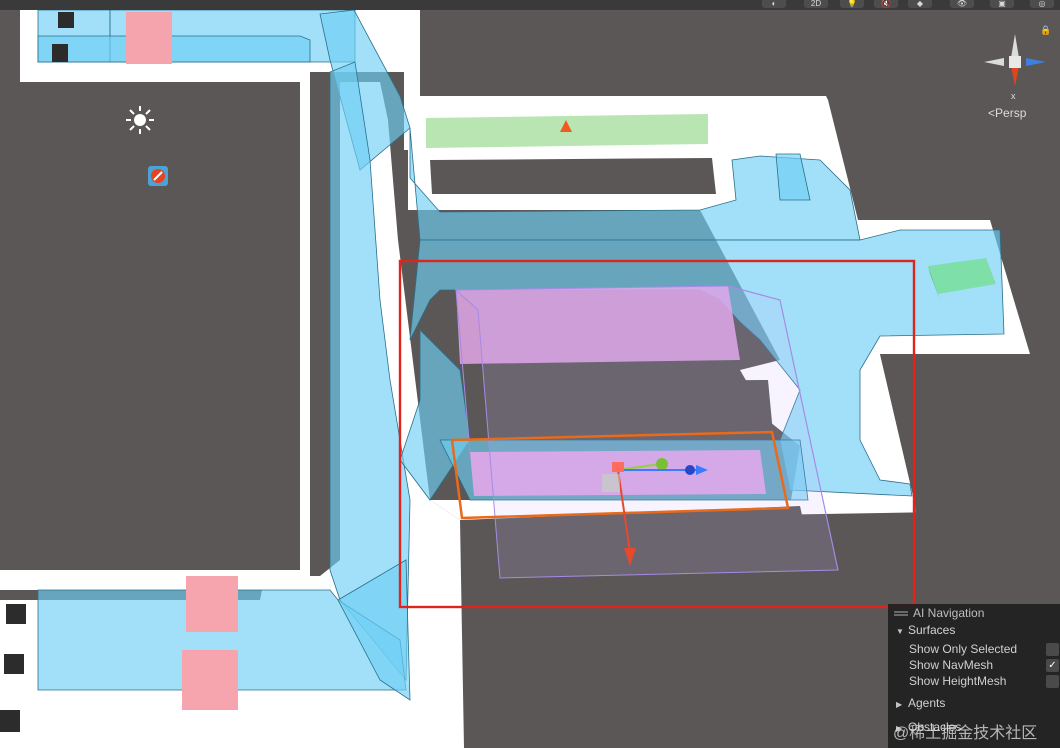  I want to click on camera-settings-button: ▣, so click(1002, 4).